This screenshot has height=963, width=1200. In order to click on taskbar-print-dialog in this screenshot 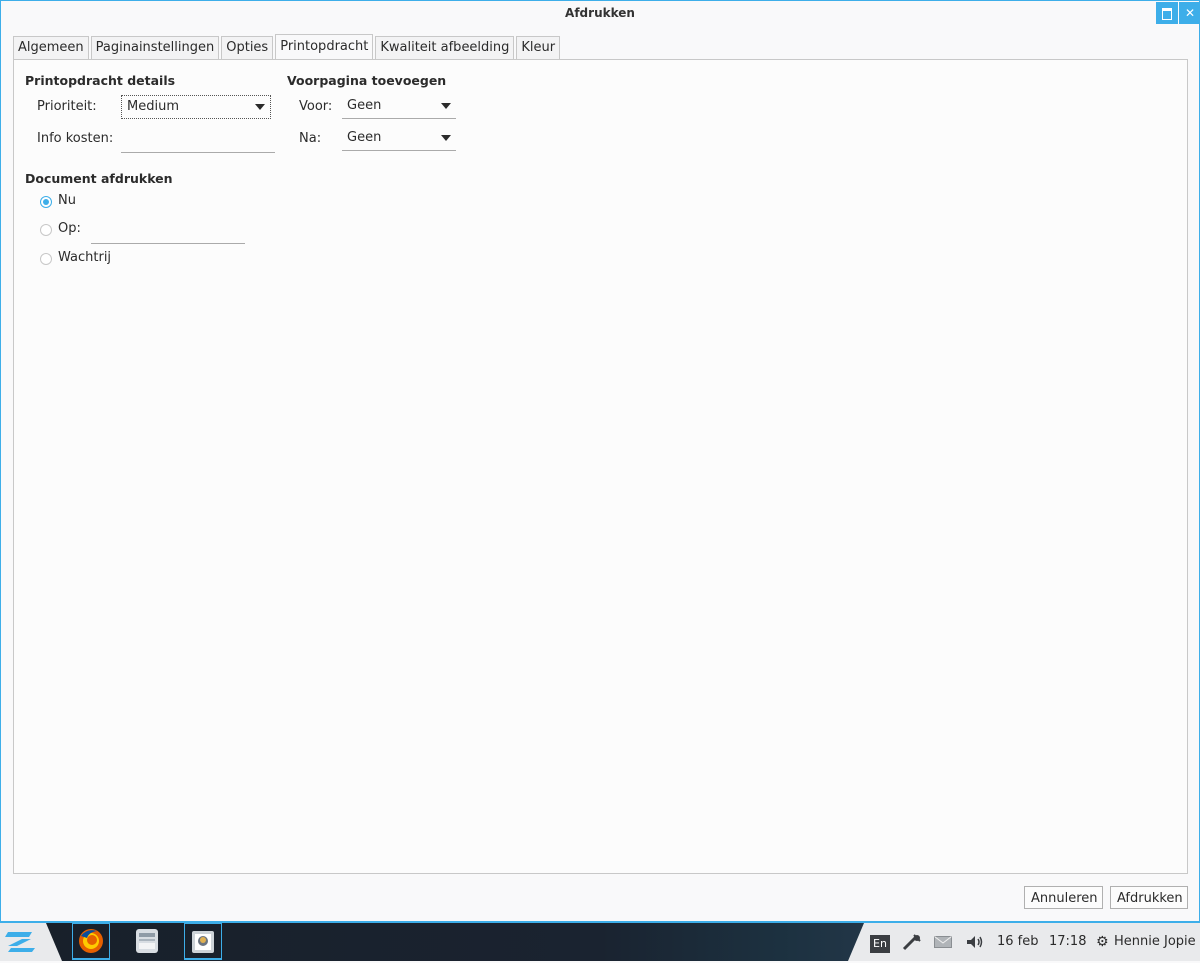, I will do `click(203, 941)`.